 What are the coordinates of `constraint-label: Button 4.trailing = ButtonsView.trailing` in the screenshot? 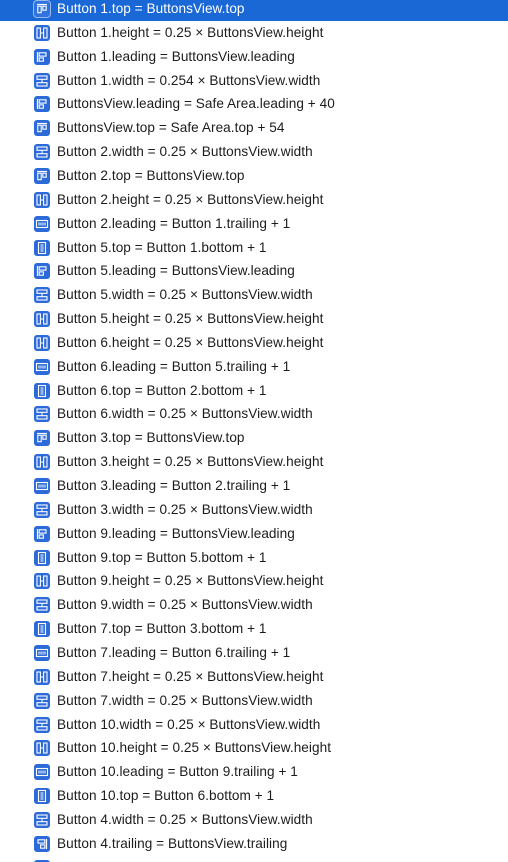 It's located at (172, 843).